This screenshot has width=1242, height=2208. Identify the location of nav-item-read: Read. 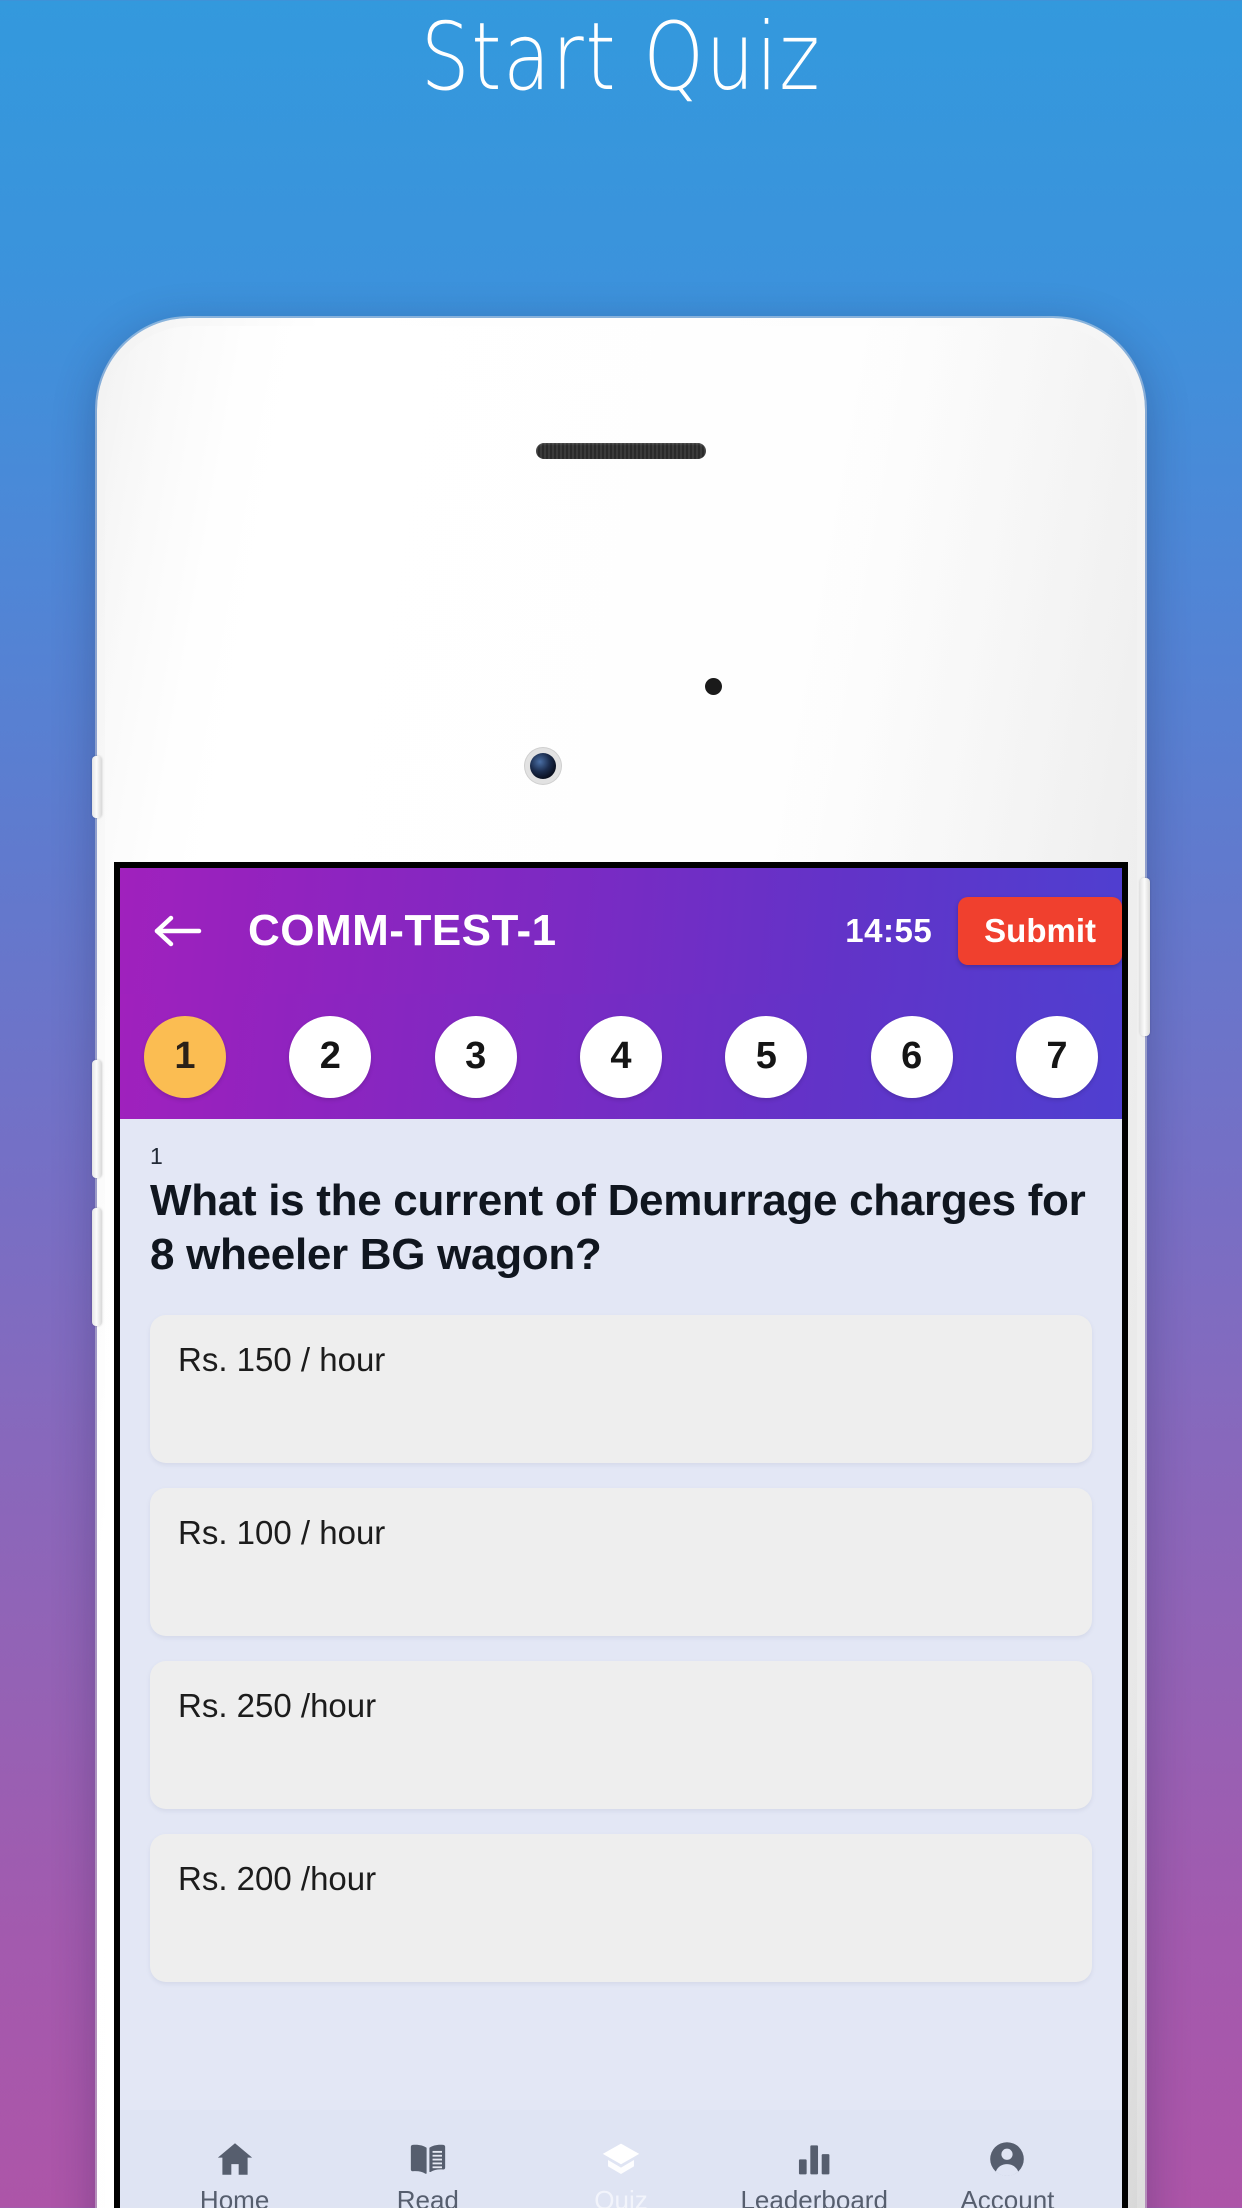
(427, 2171).